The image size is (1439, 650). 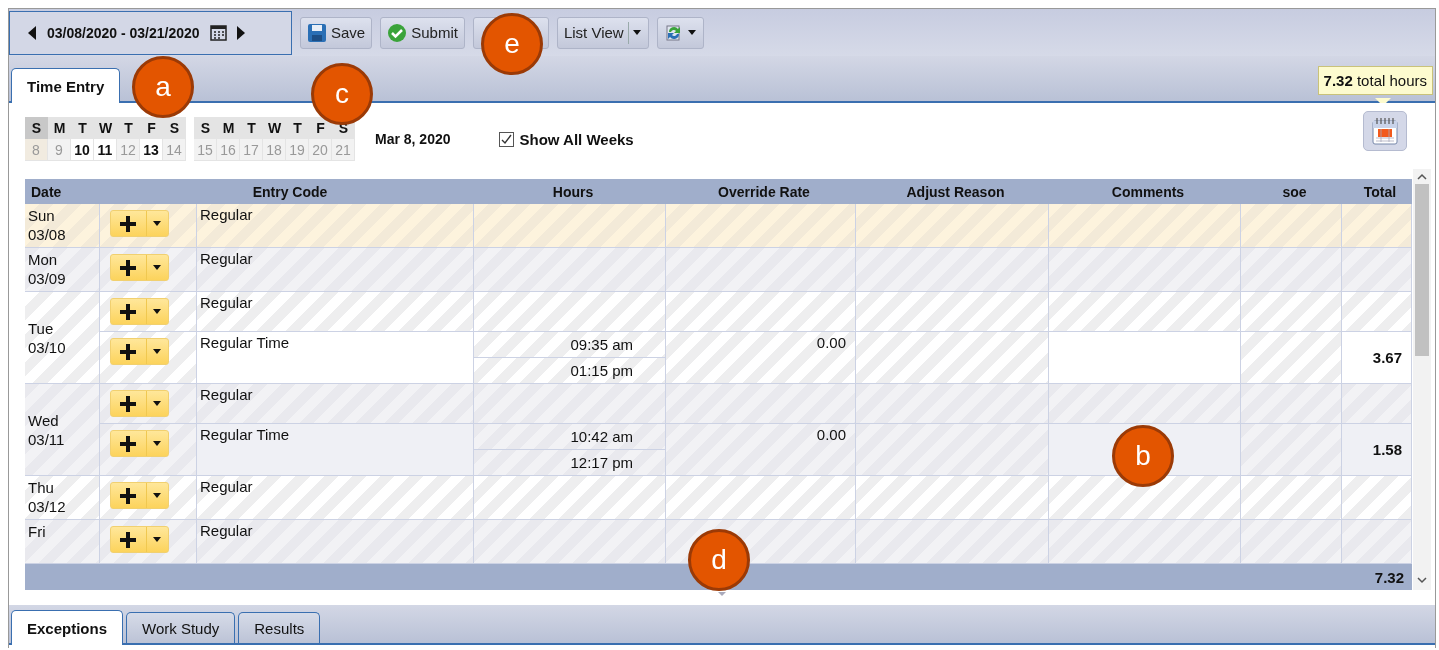 What do you see at coordinates (1422, 379) in the screenshot?
I see `scrollbar` at bounding box center [1422, 379].